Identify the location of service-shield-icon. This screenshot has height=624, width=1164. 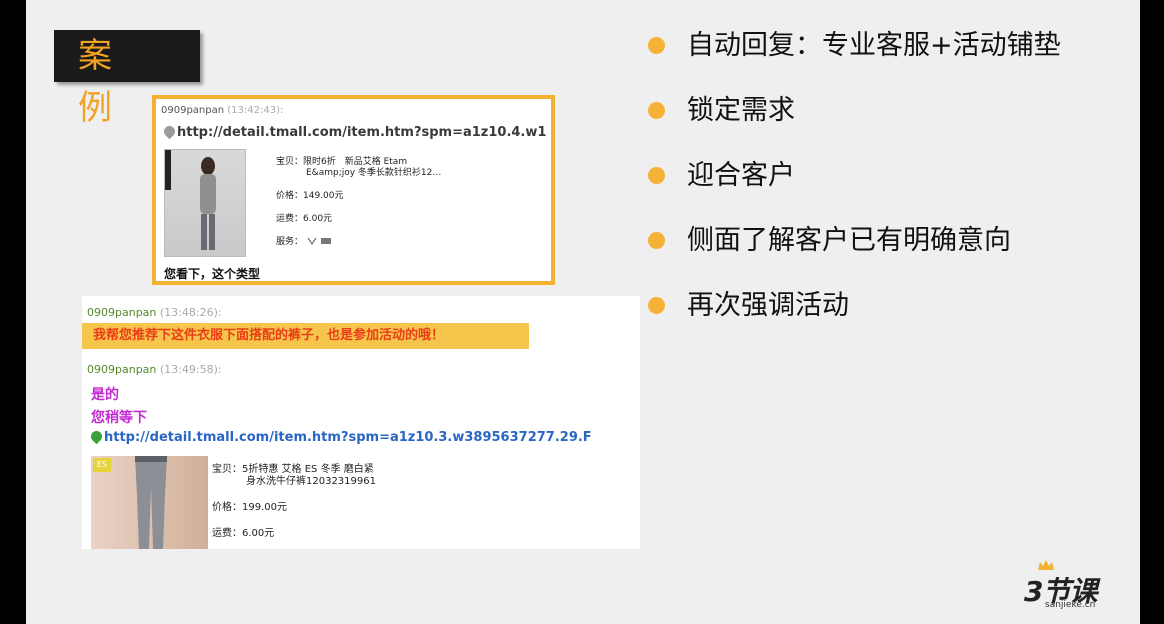
(312, 241).